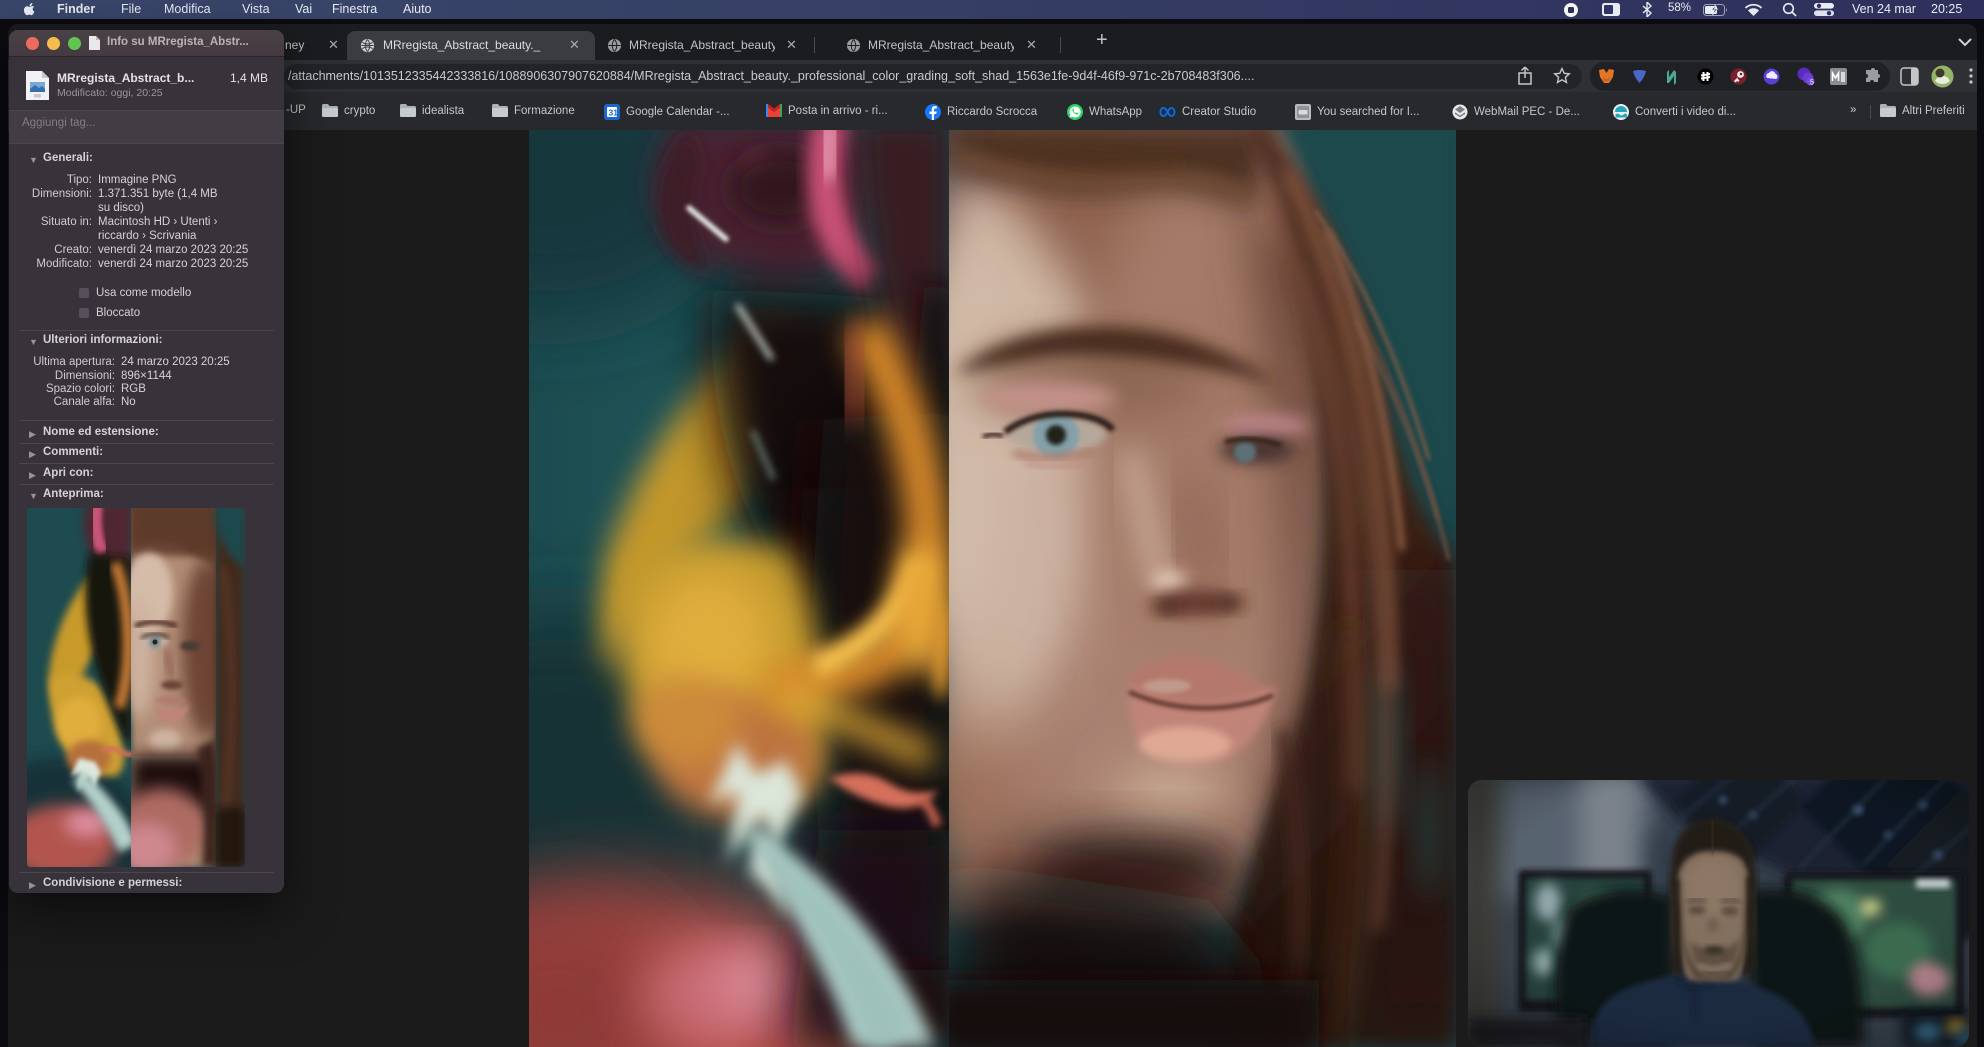 Image resolution: width=1984 pixels, height=1047 pixels. Describe the element at coordinates (614, 113) in the screenshot. I see `svg-text: 31` at that location.